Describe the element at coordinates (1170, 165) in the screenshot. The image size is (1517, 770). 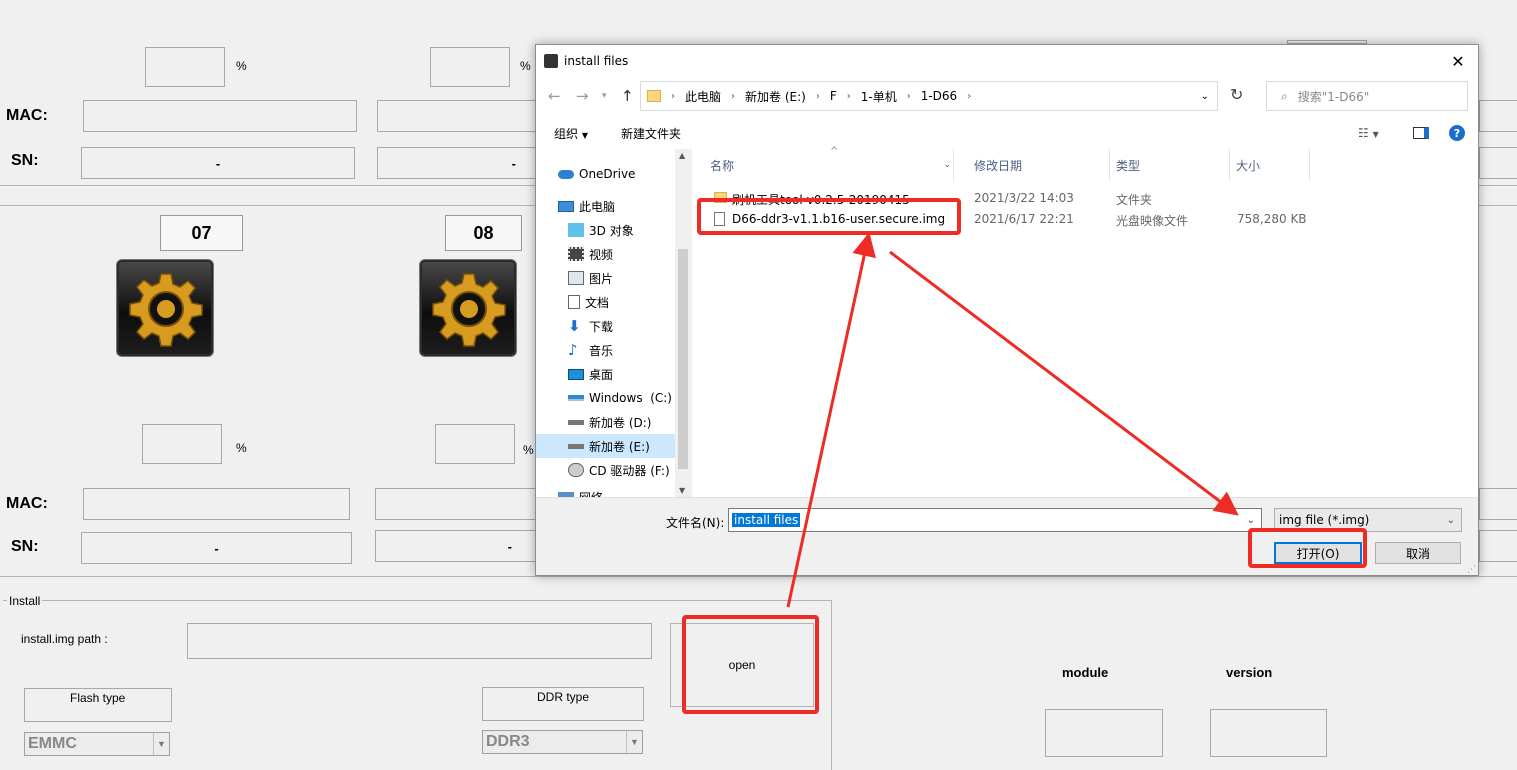
I see `column-header-type: 类型` at that location.